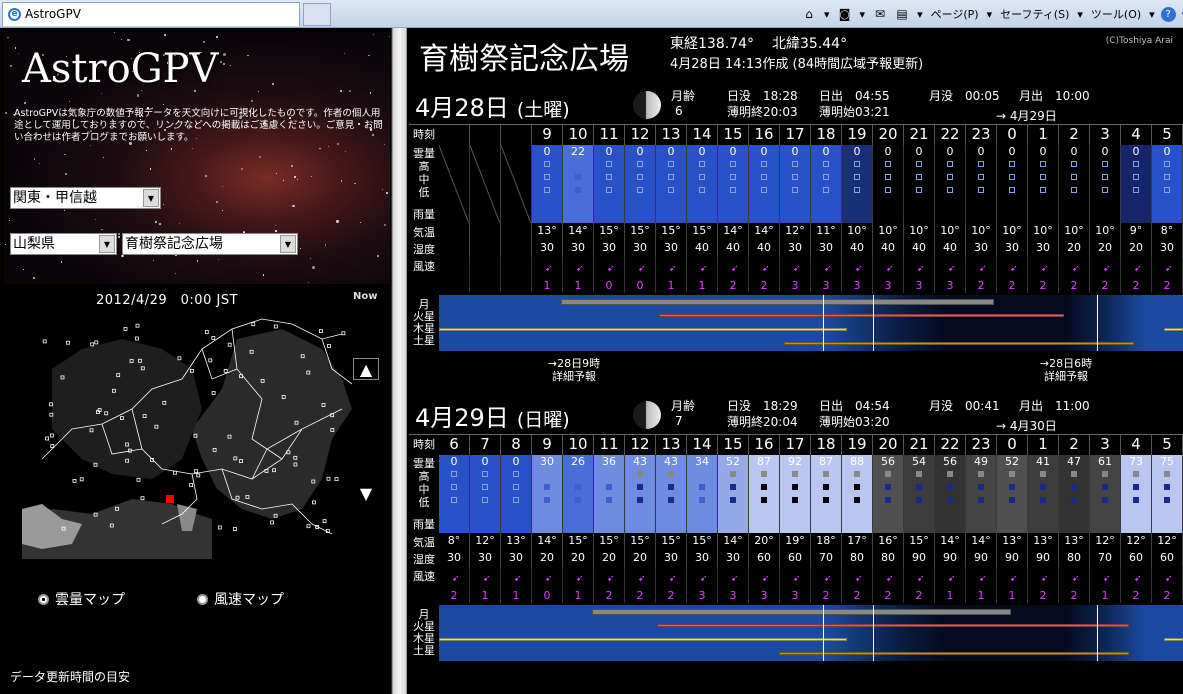 The image size is (1183, 694). What do you see at coordinates (845, 14) in the screenshot?
I see `feed-icon: ◙` at bounding box center [845, 14].